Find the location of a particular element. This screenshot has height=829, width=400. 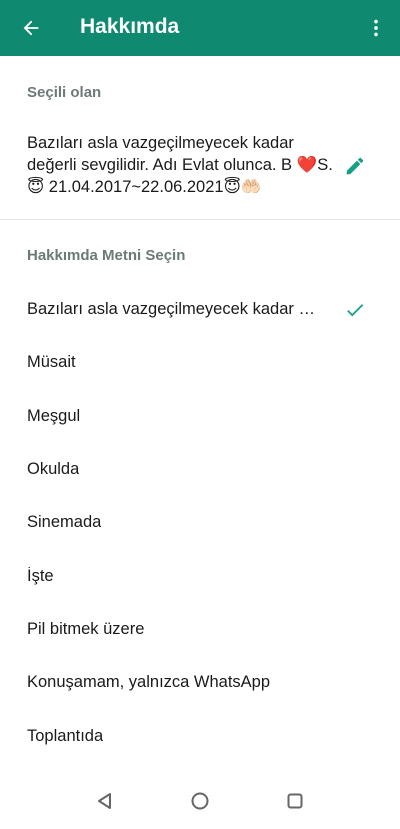

back-button is located at coordinates (31, 28).